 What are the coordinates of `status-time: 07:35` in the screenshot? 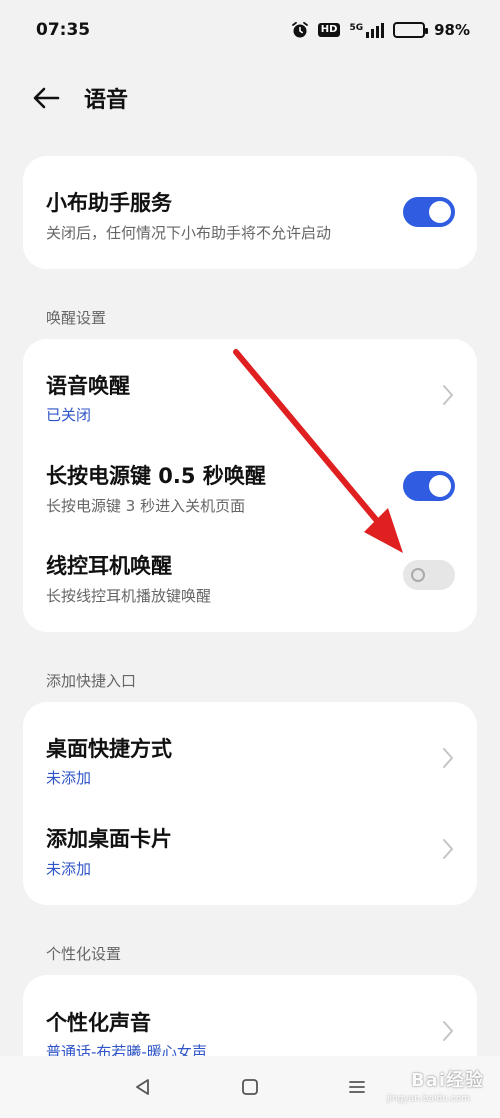 It's located at (63, 30).